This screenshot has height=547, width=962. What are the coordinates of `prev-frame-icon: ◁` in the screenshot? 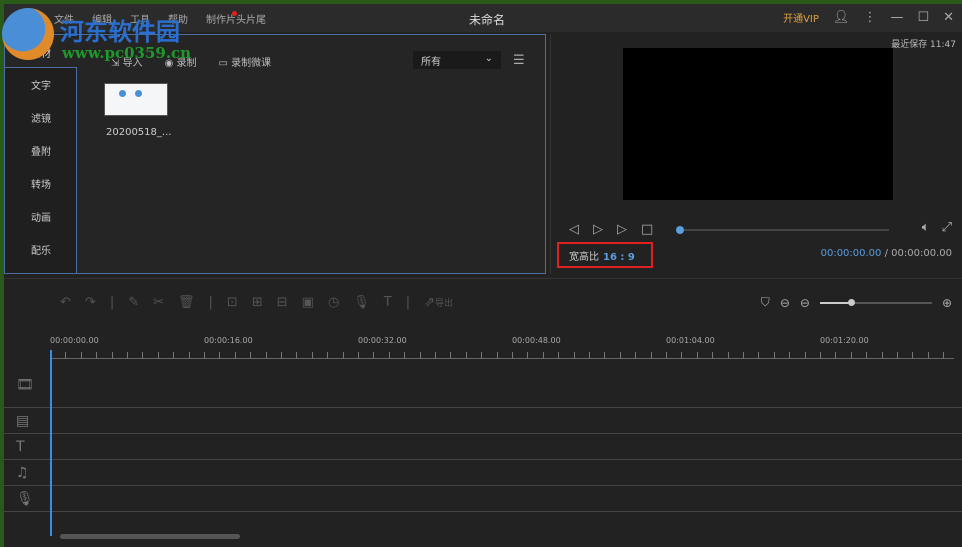 It's located at (574, 229).